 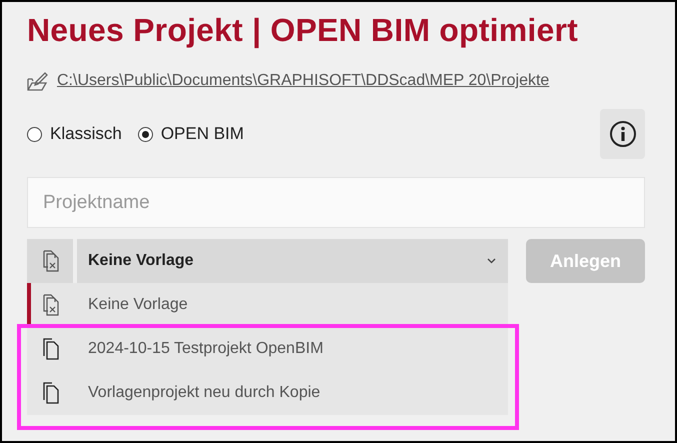 I want to click on info-button, so click(x=622, y=134).